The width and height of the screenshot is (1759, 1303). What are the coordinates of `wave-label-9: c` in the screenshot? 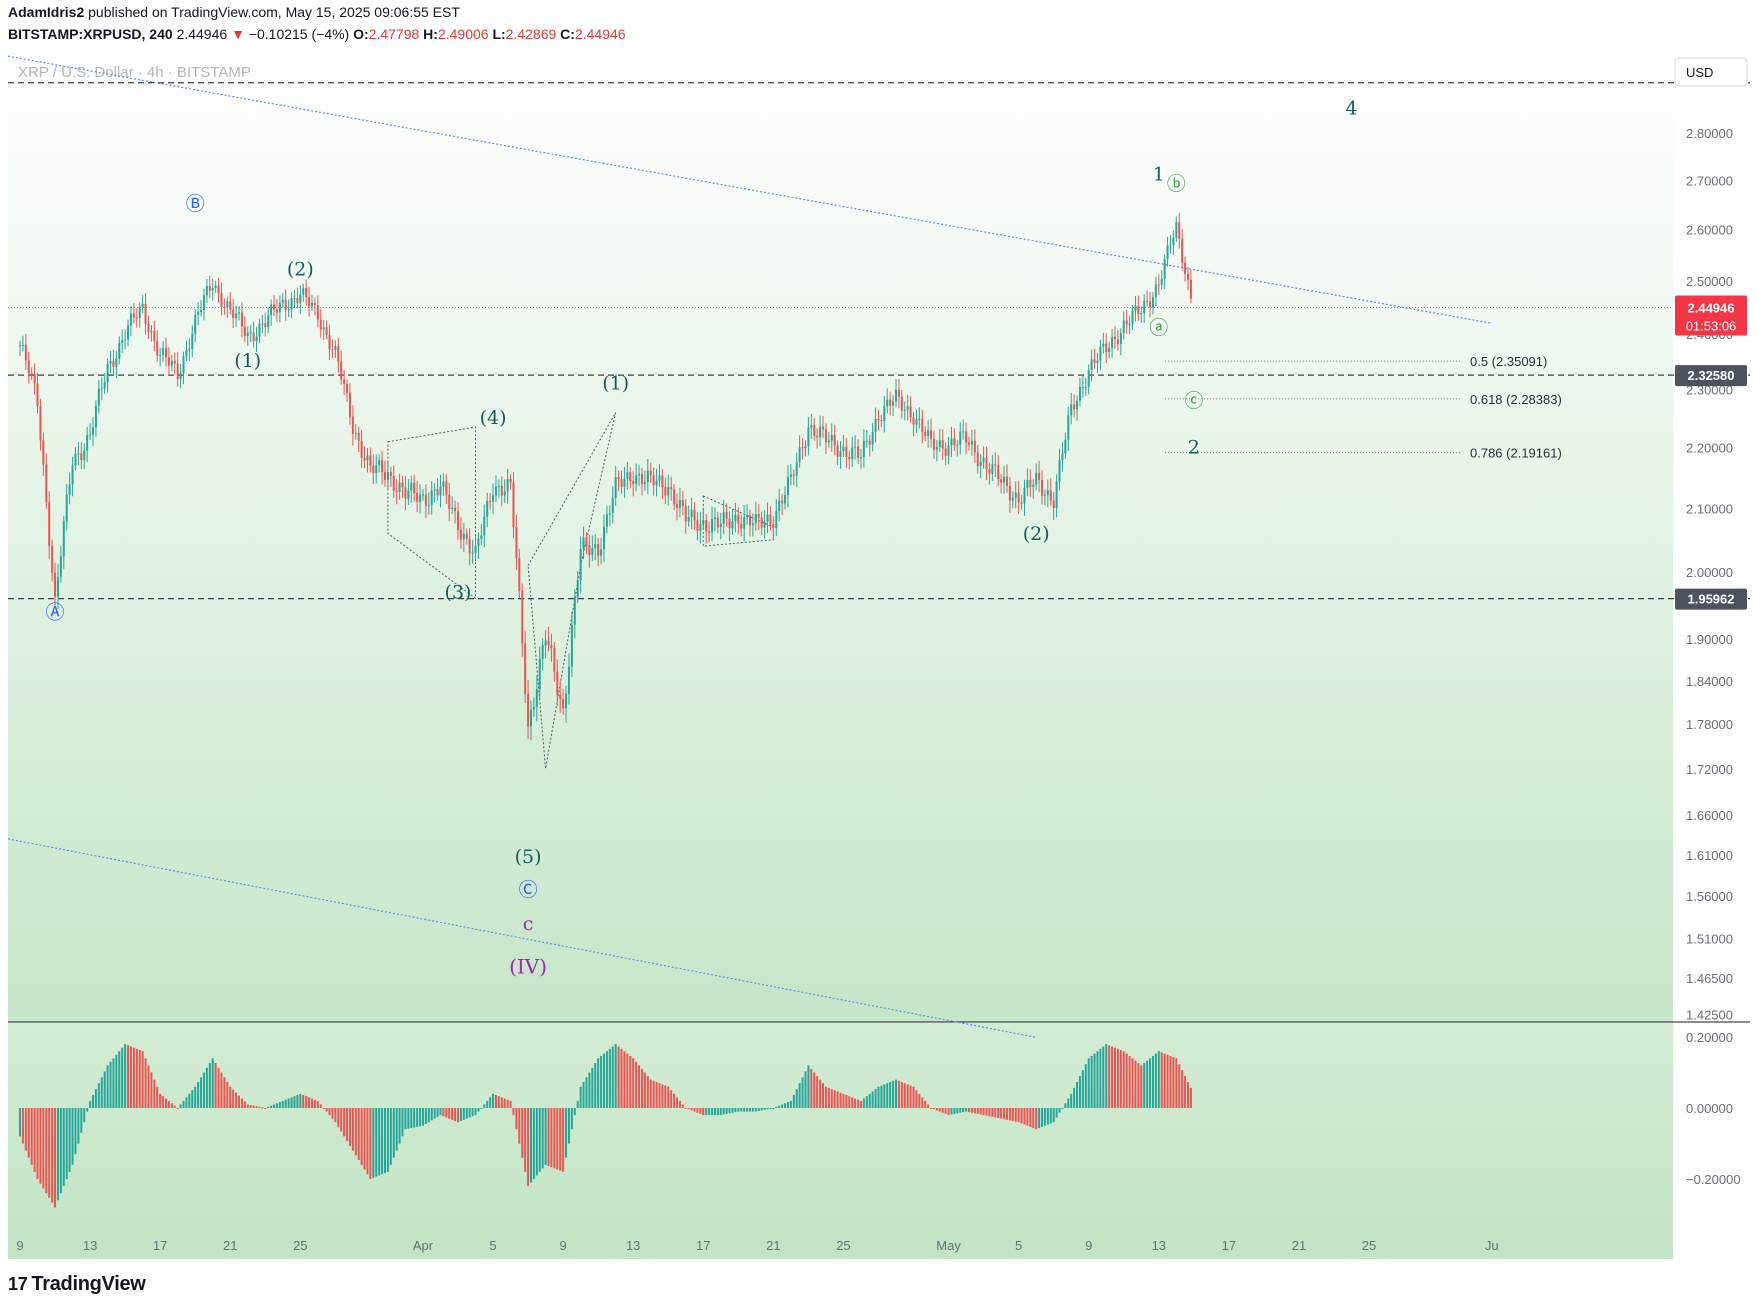 It's located at (528, 924).